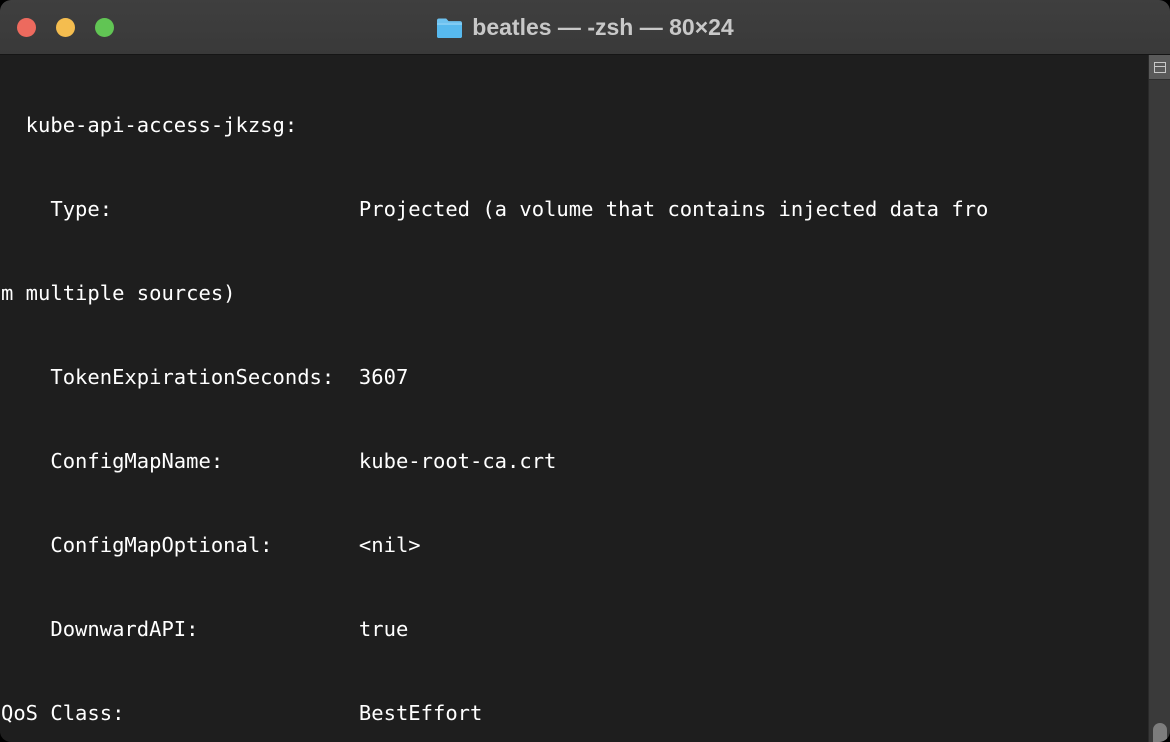 The height and width of the screenshot is (742, 1170). Describe the element at coordinates (26, 27) in the screenshot. I see `close-button` at that location.